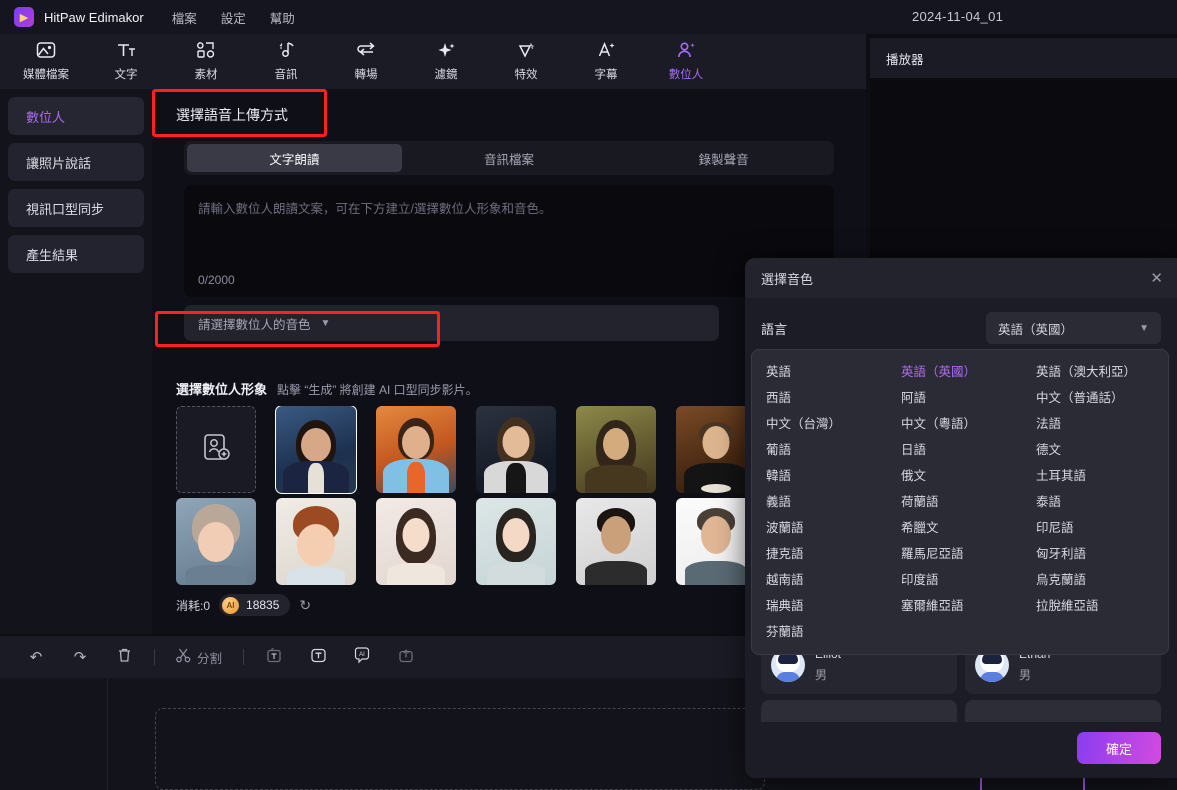 This screenshot has height=790, width=1177. I want to click on crop-button, so click(274, 657).